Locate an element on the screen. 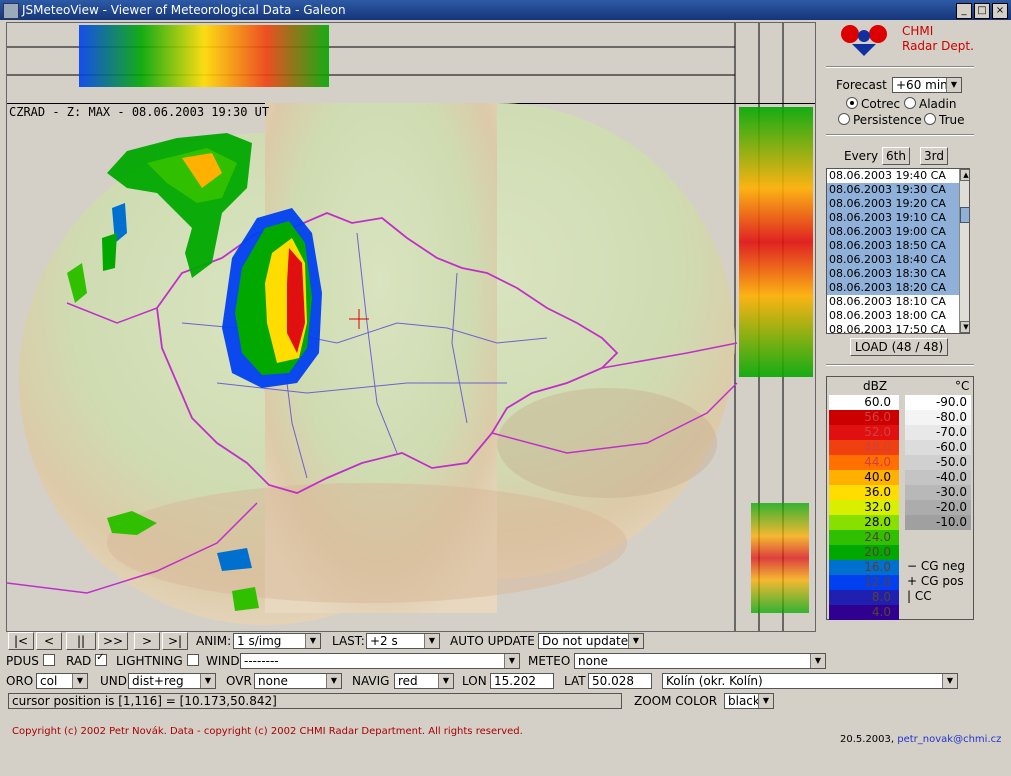 The image size is (1011, 776). anim-next-button: > is located at coordinates (147, 641).